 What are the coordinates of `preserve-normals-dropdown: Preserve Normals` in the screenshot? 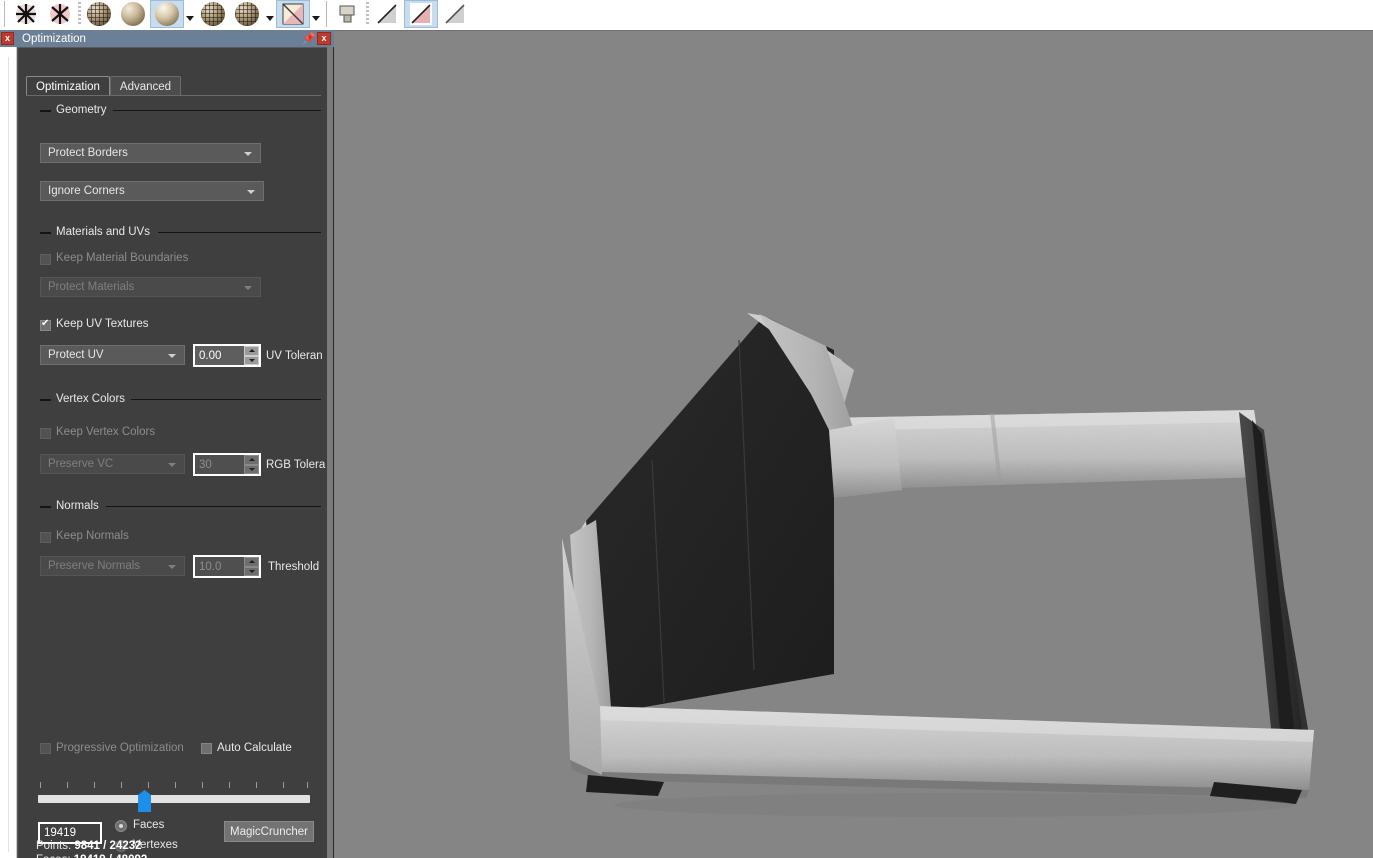 It's located at (112, 566).